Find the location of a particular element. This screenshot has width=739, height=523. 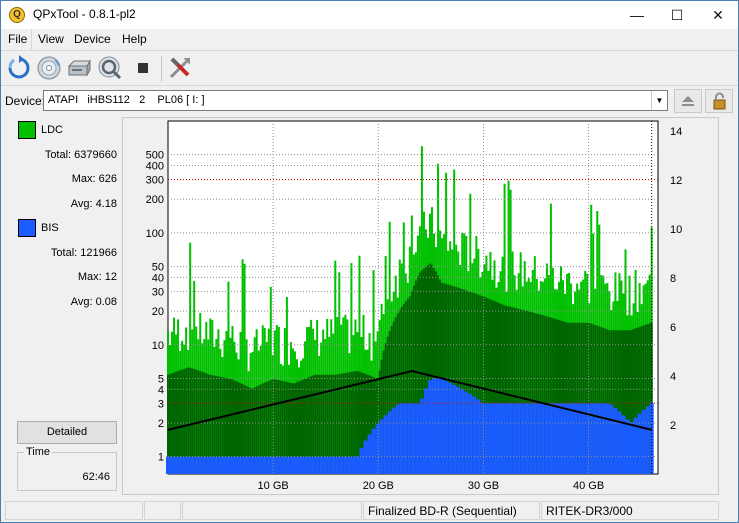

y-left-tick-label: 3 is located at coordinates (161, 404).